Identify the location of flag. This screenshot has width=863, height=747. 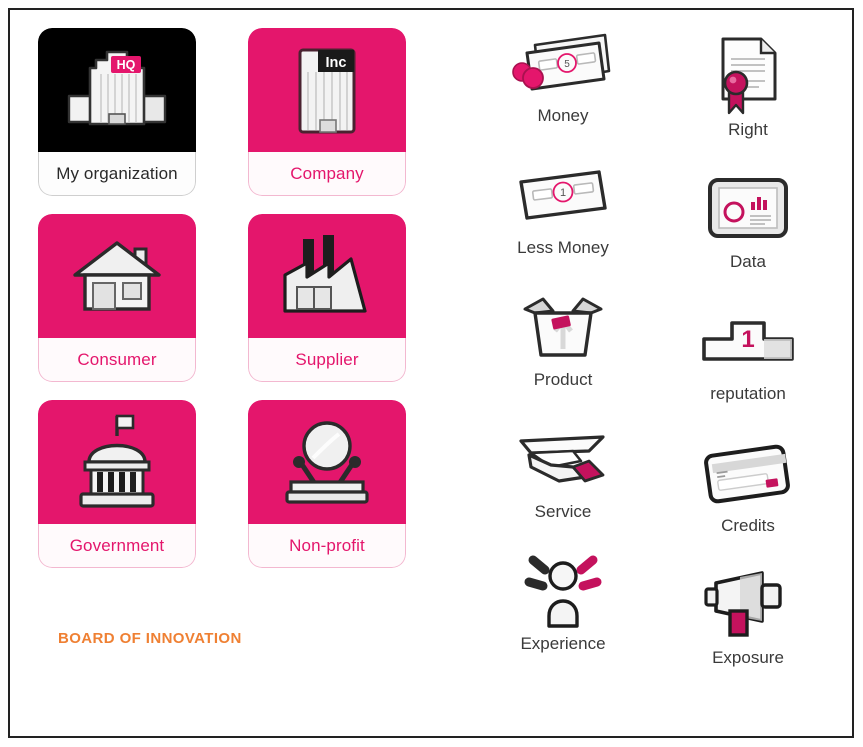
(125, 422).